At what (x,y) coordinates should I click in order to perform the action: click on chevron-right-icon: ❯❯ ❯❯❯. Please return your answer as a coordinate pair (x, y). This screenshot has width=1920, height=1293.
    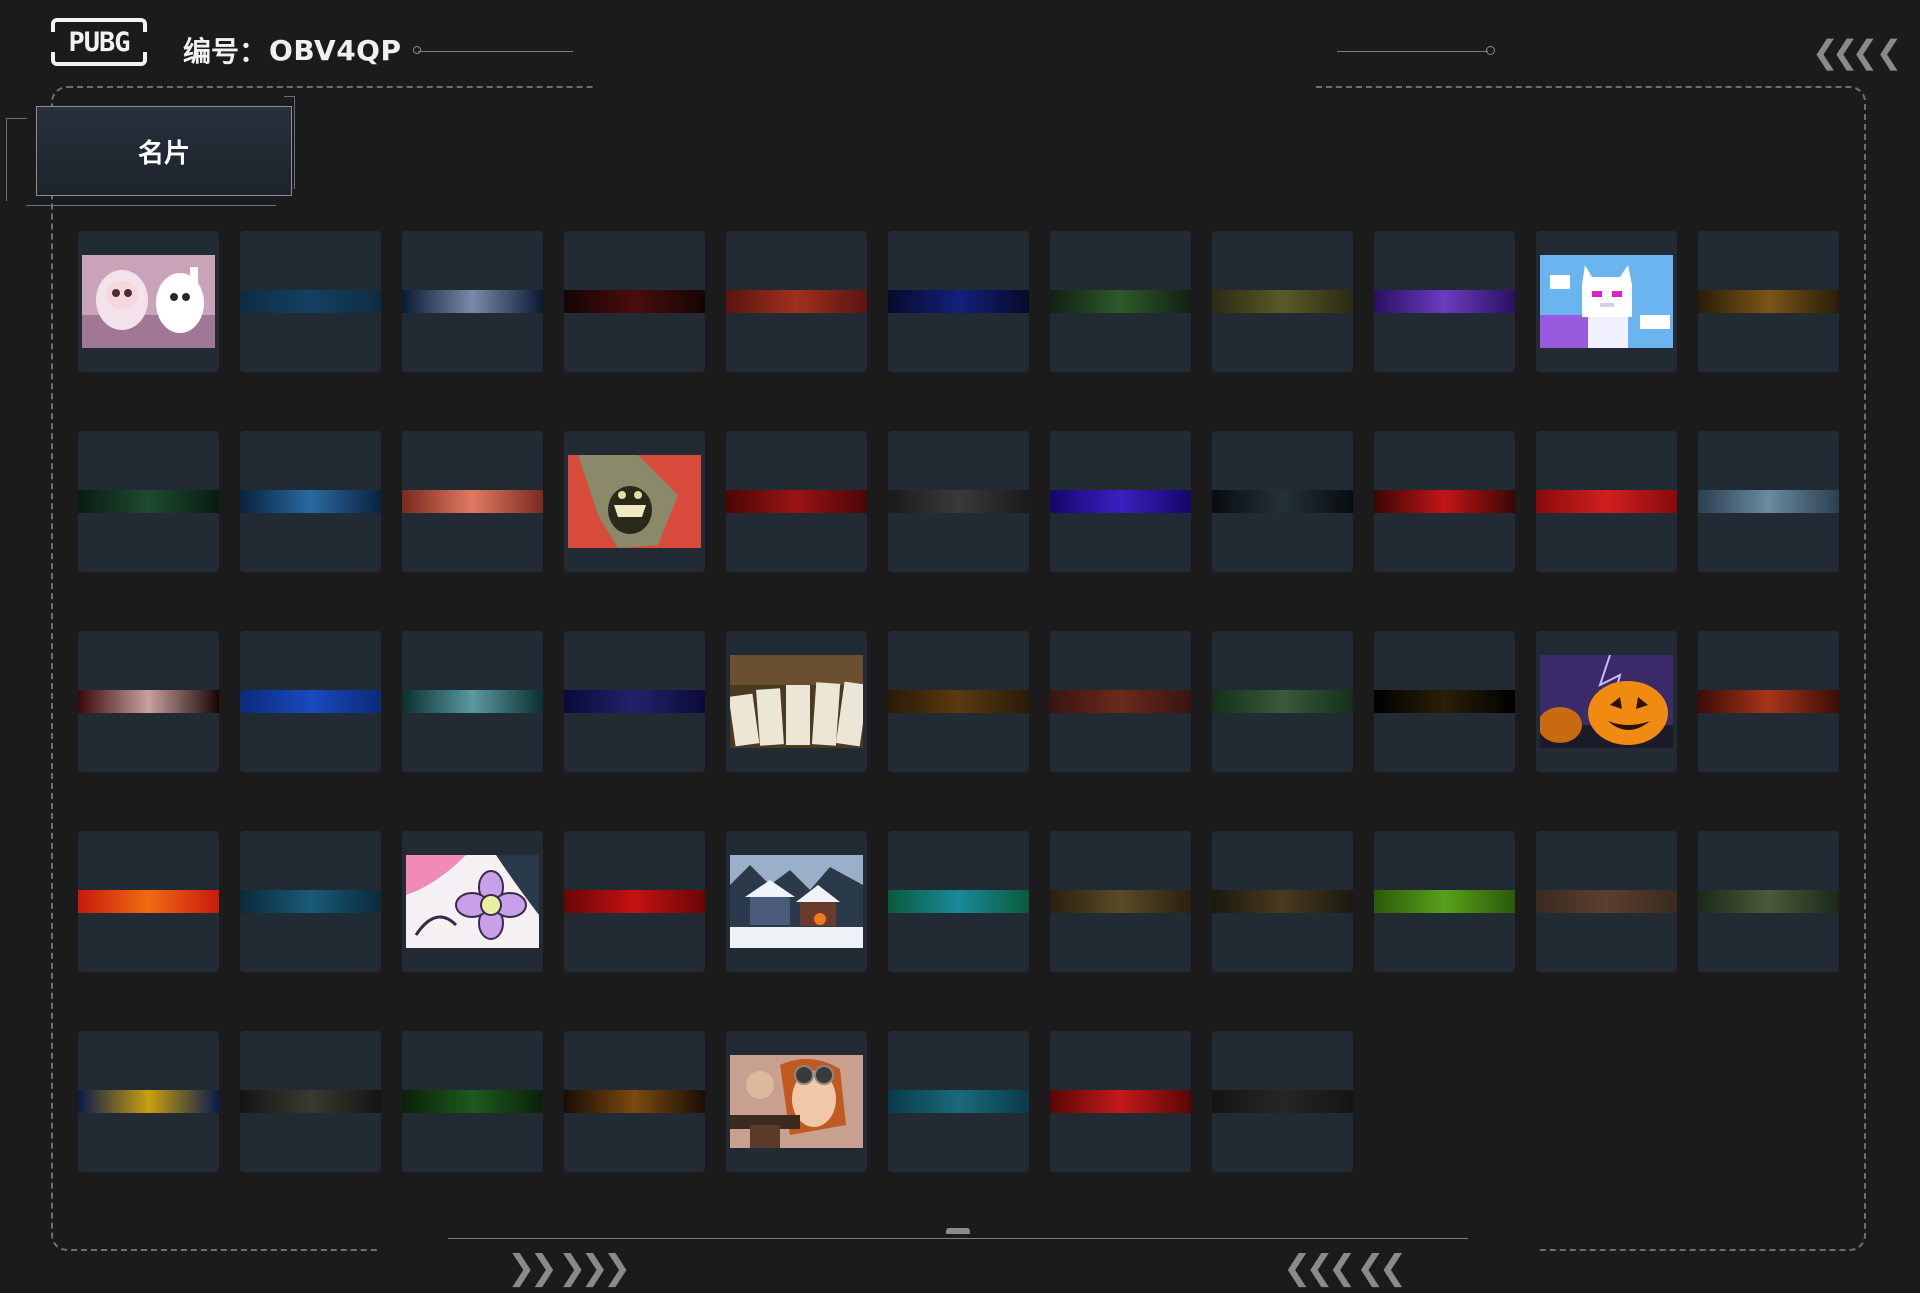
    Looking at the image, I should click on (569, 1268).